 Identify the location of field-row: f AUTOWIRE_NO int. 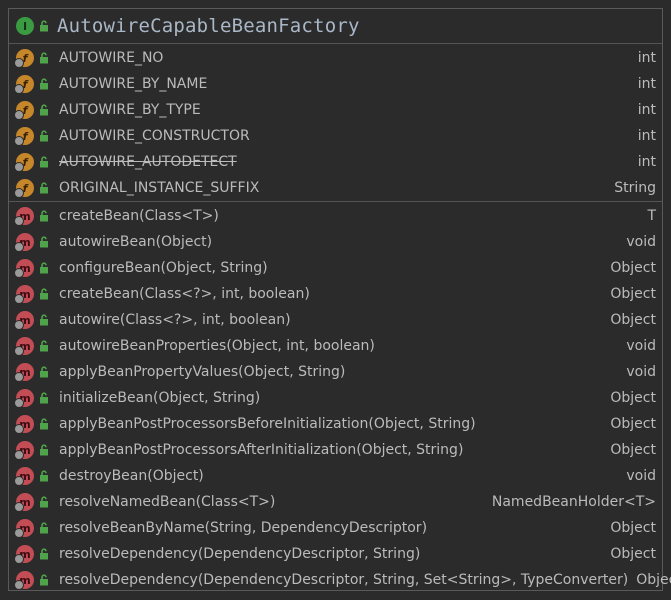
(335, 58).